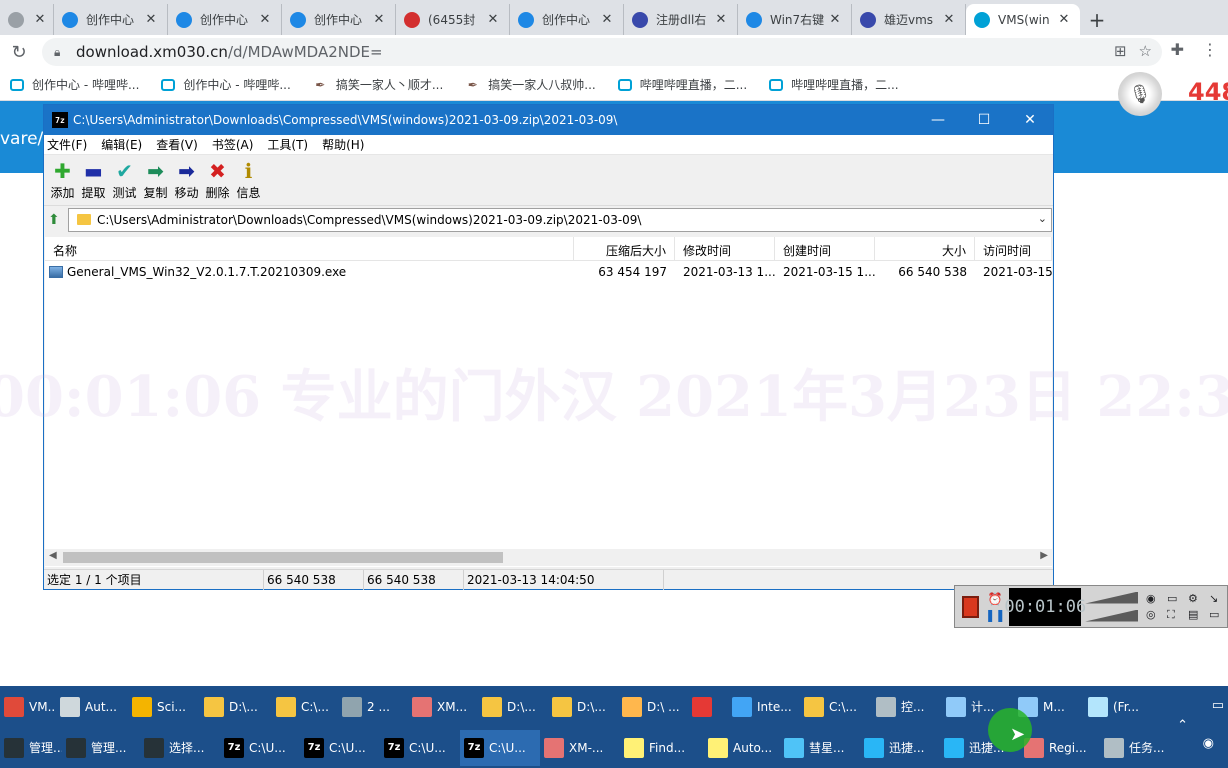  I want to click on maximize-icon: ☐, so click(984, 120).